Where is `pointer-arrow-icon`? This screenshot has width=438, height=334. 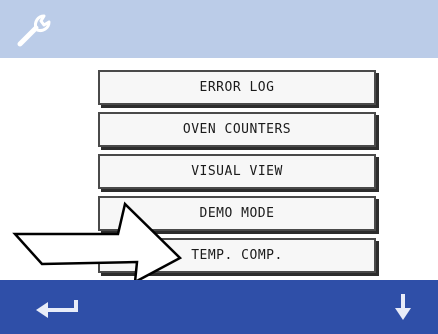
pointer-arrow-icon is located at coordinates (97, 243).